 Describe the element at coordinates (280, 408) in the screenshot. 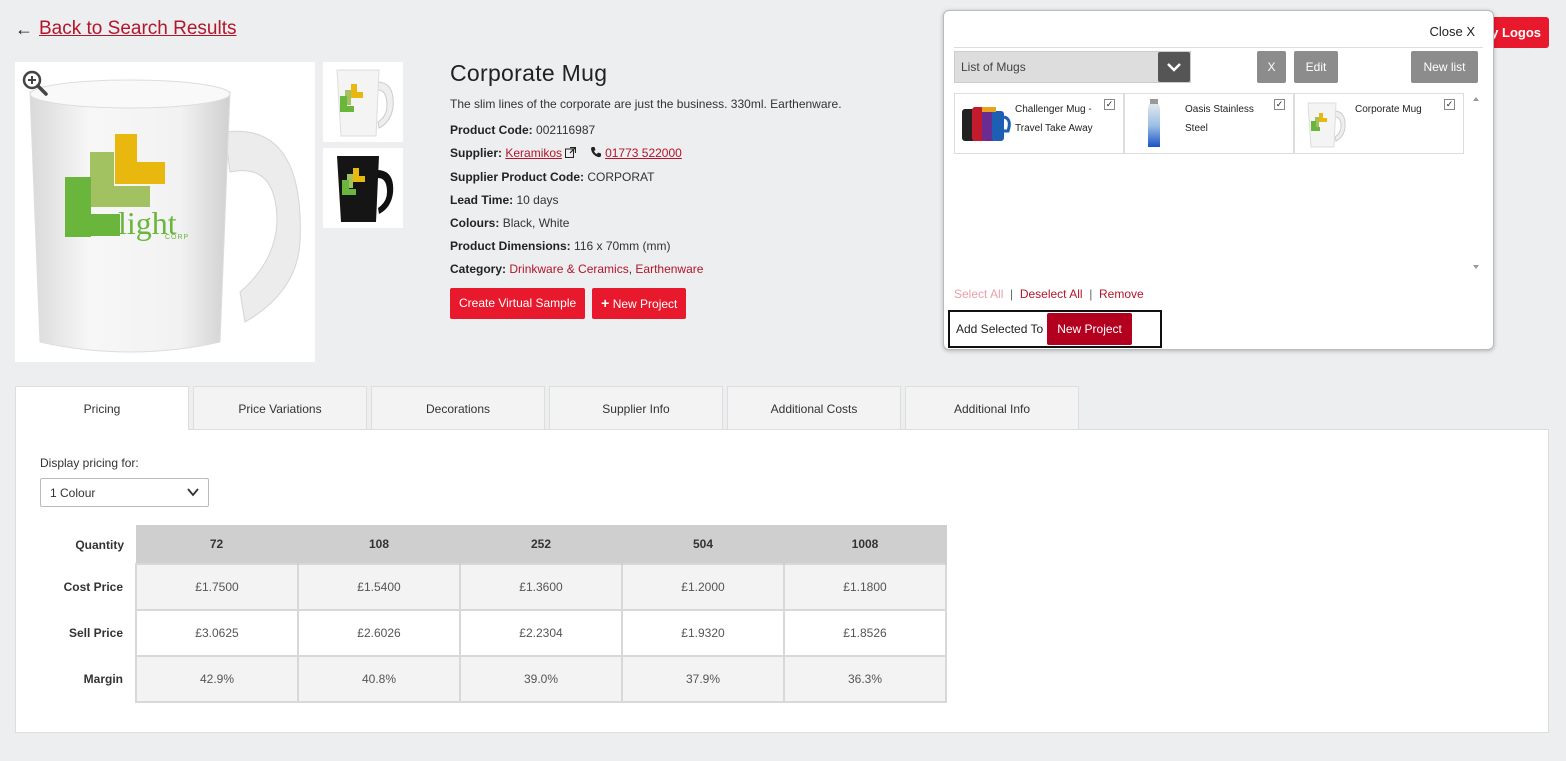

I see `tab-price-variations: Price Variations` at that location.